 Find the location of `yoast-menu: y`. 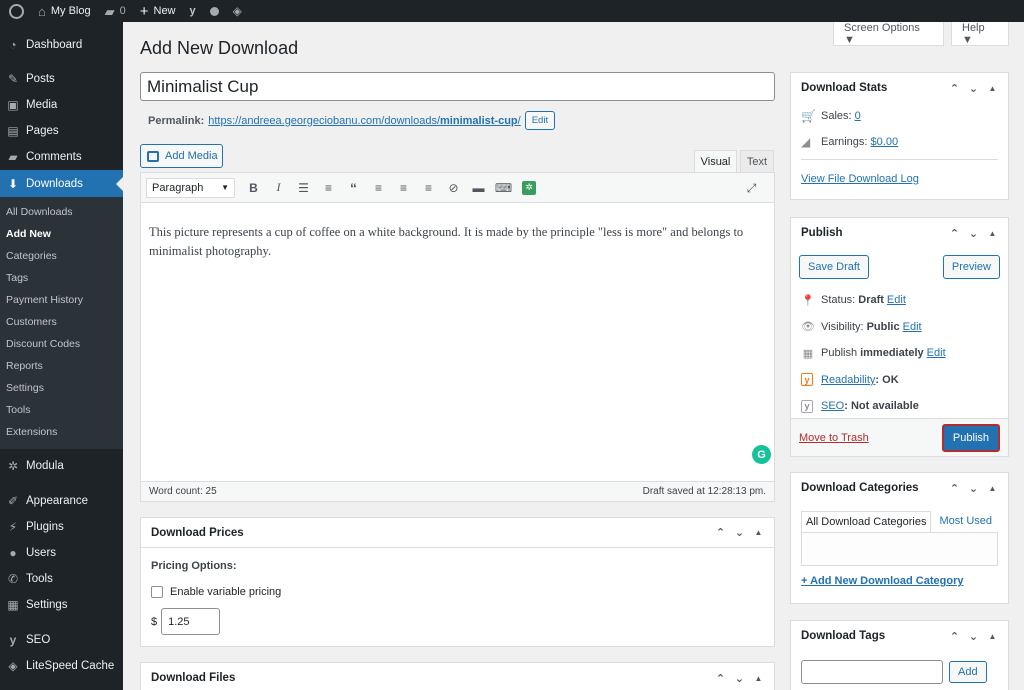

yoast-menu: y is located at coordinates (193, 11).